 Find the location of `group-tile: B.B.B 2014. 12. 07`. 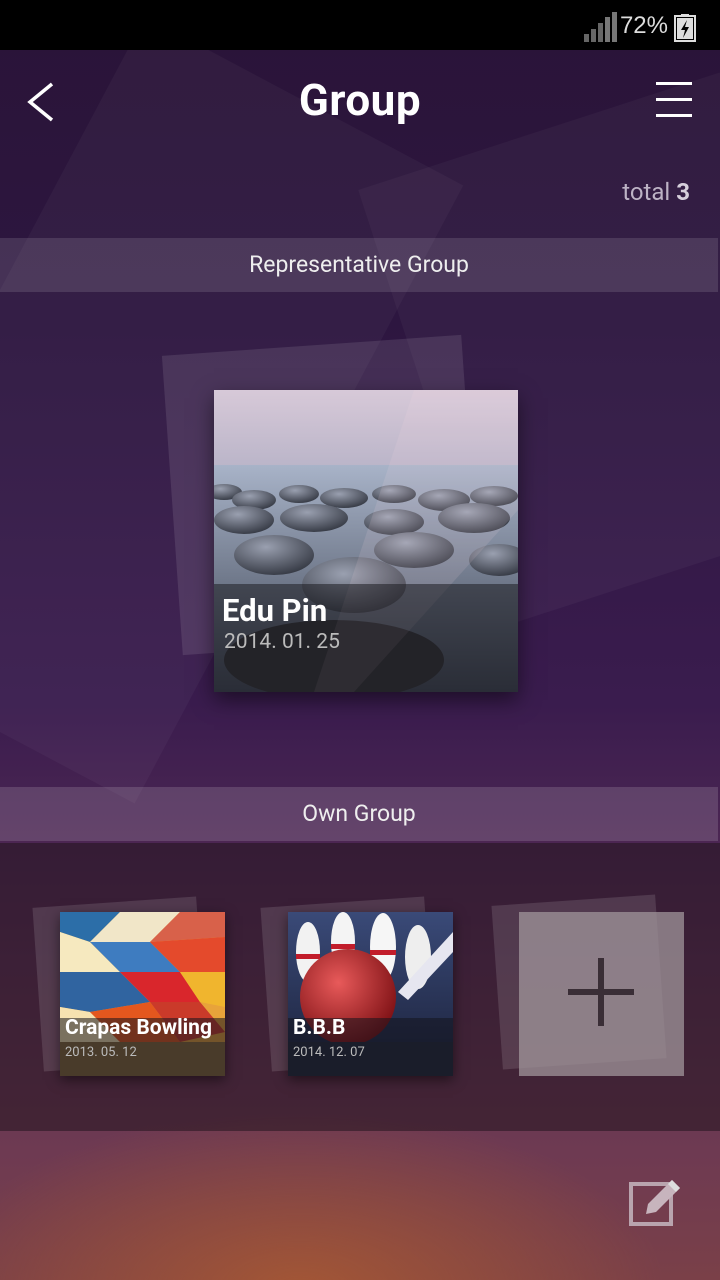

group-tile: B.B.B 2014. 12. 07 is located at coordinates (370, 994).